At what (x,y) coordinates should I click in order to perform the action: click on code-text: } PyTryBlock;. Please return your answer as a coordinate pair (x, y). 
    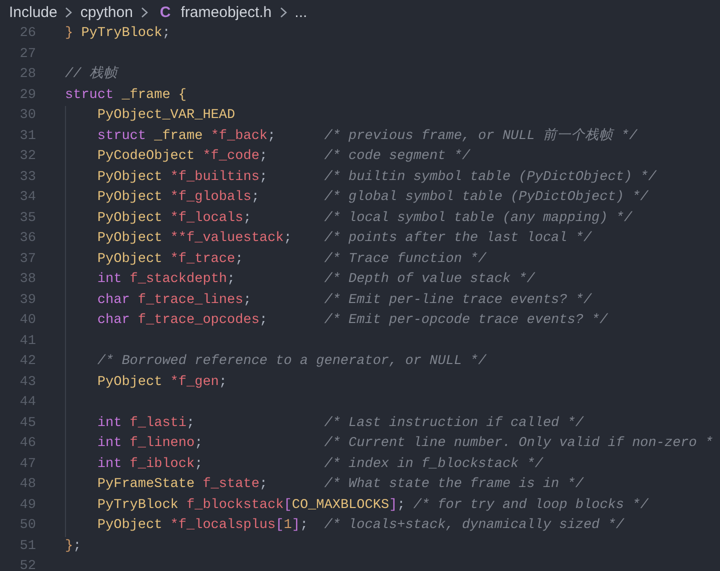
    Looking at the image, I should click on (117, 34).